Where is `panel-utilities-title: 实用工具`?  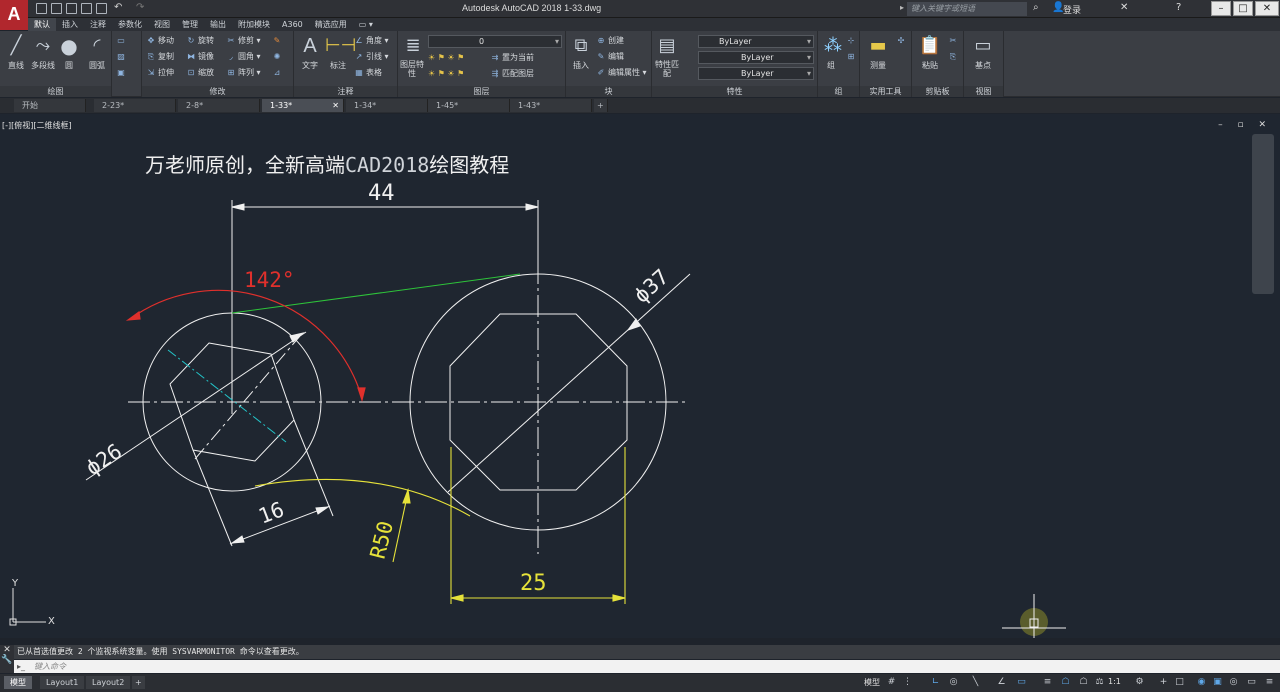 panel-utilities-title: 实用工具 is located at coordinates (885, 91).